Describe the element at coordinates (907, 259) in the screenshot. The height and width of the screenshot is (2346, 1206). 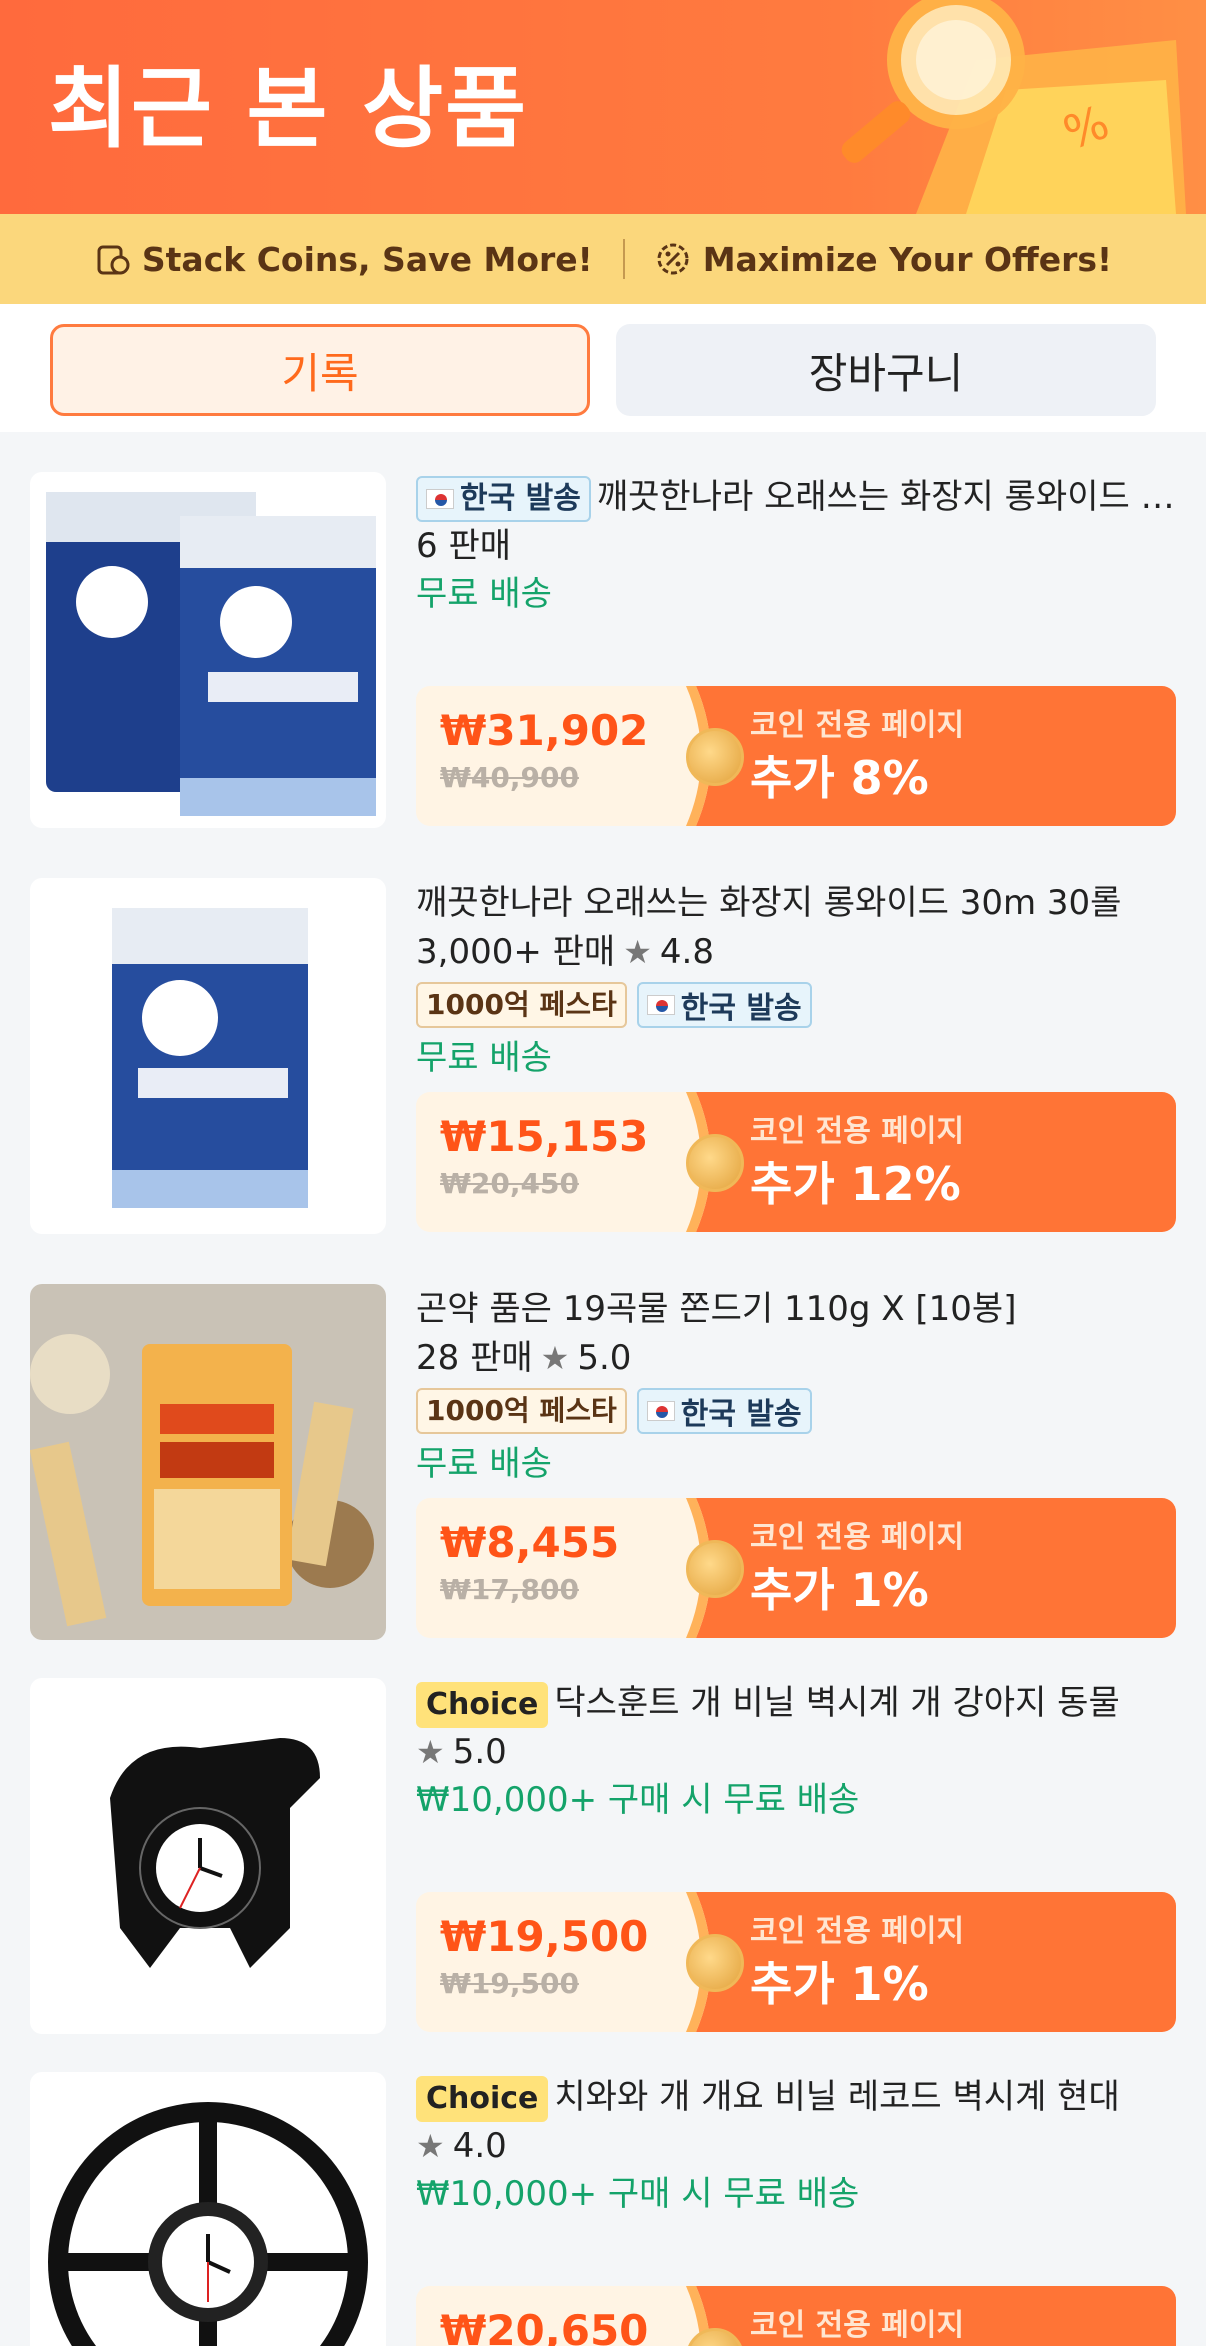
I see `maximize-offers-label: Maximize Your Offers!` at that location.